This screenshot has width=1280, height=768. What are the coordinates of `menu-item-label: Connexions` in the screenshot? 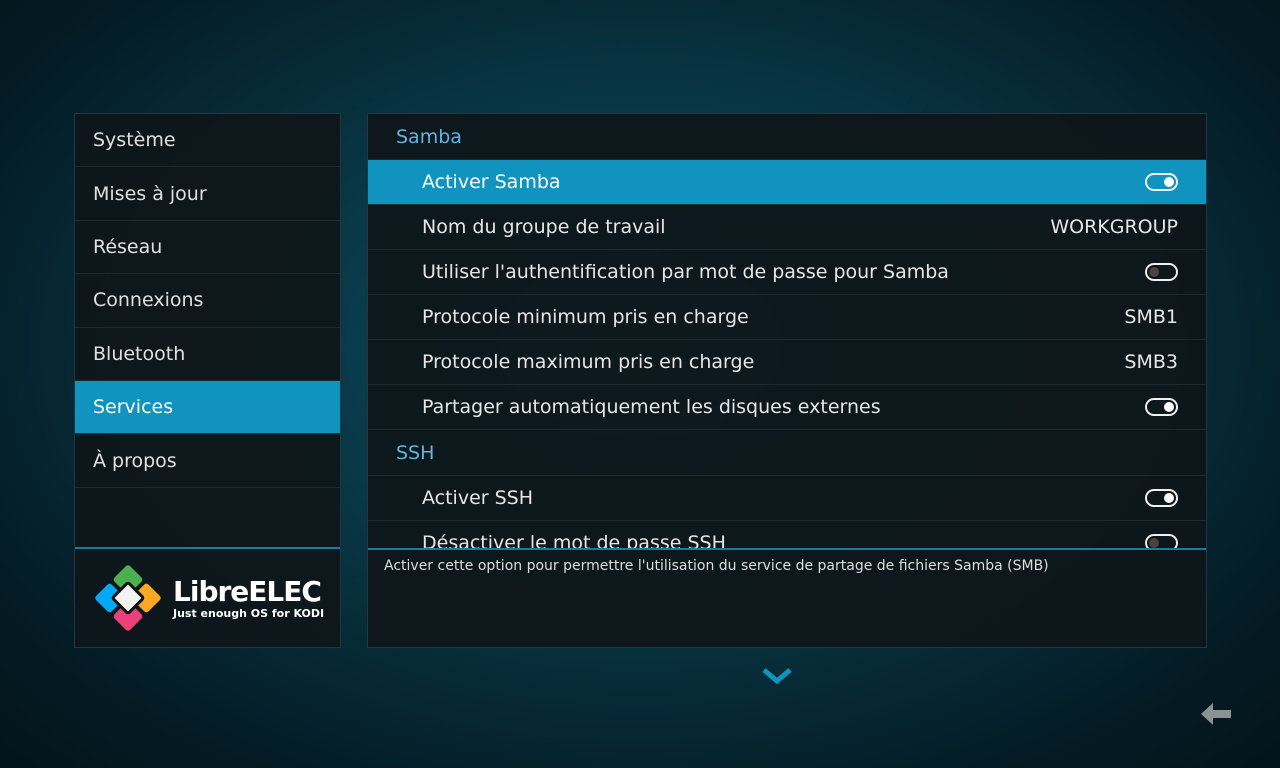 It's located at (148, 300).